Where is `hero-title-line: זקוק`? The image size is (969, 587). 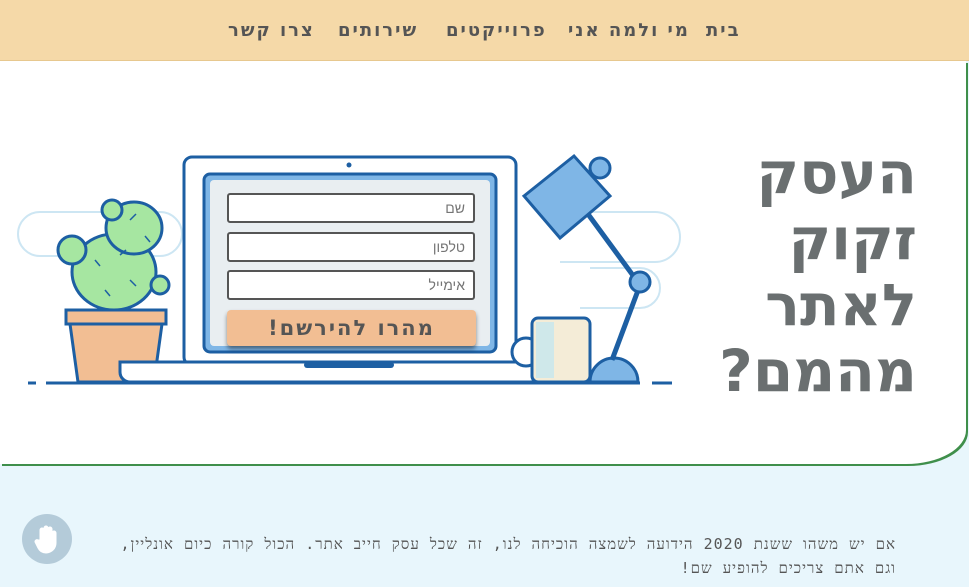
hero-title-line: זקוק is located at coordinates (852, 239).